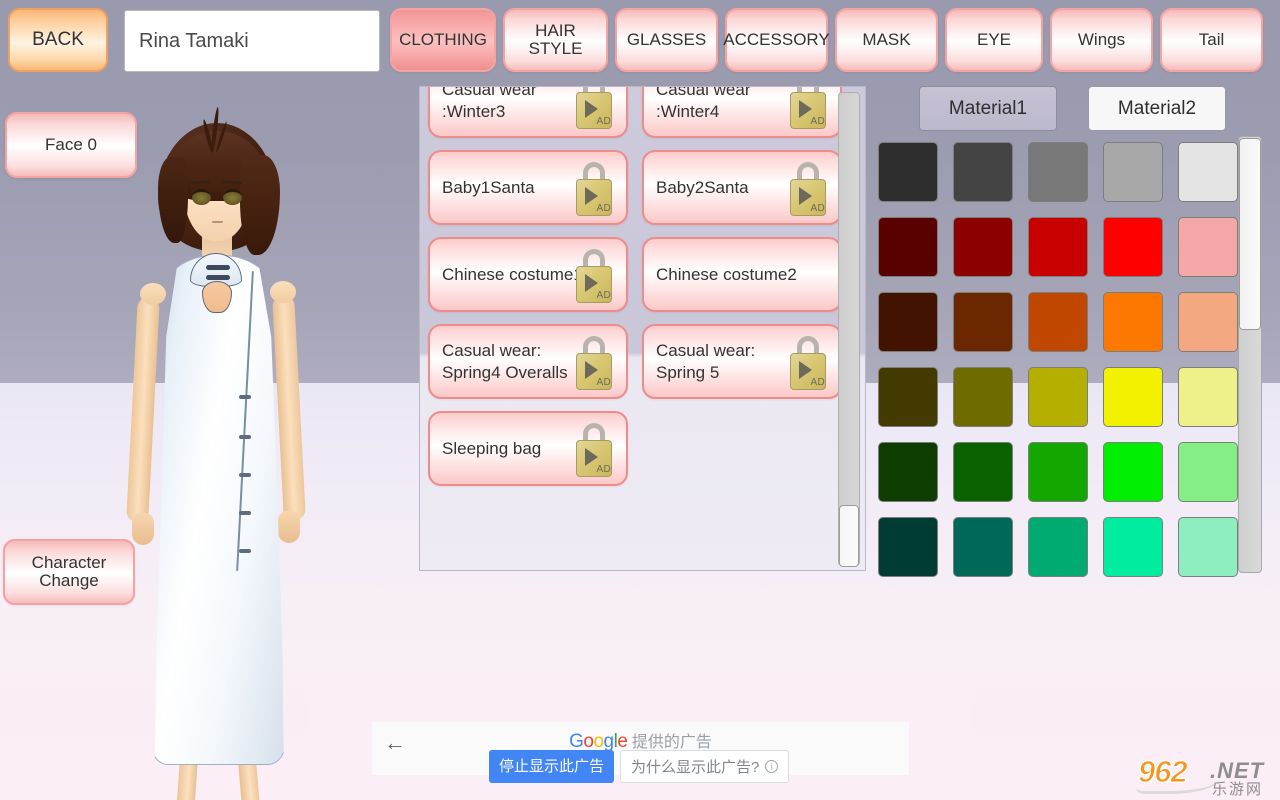  I want to click on tab-hair-style: HAIR STYLE, so click(555, 40).